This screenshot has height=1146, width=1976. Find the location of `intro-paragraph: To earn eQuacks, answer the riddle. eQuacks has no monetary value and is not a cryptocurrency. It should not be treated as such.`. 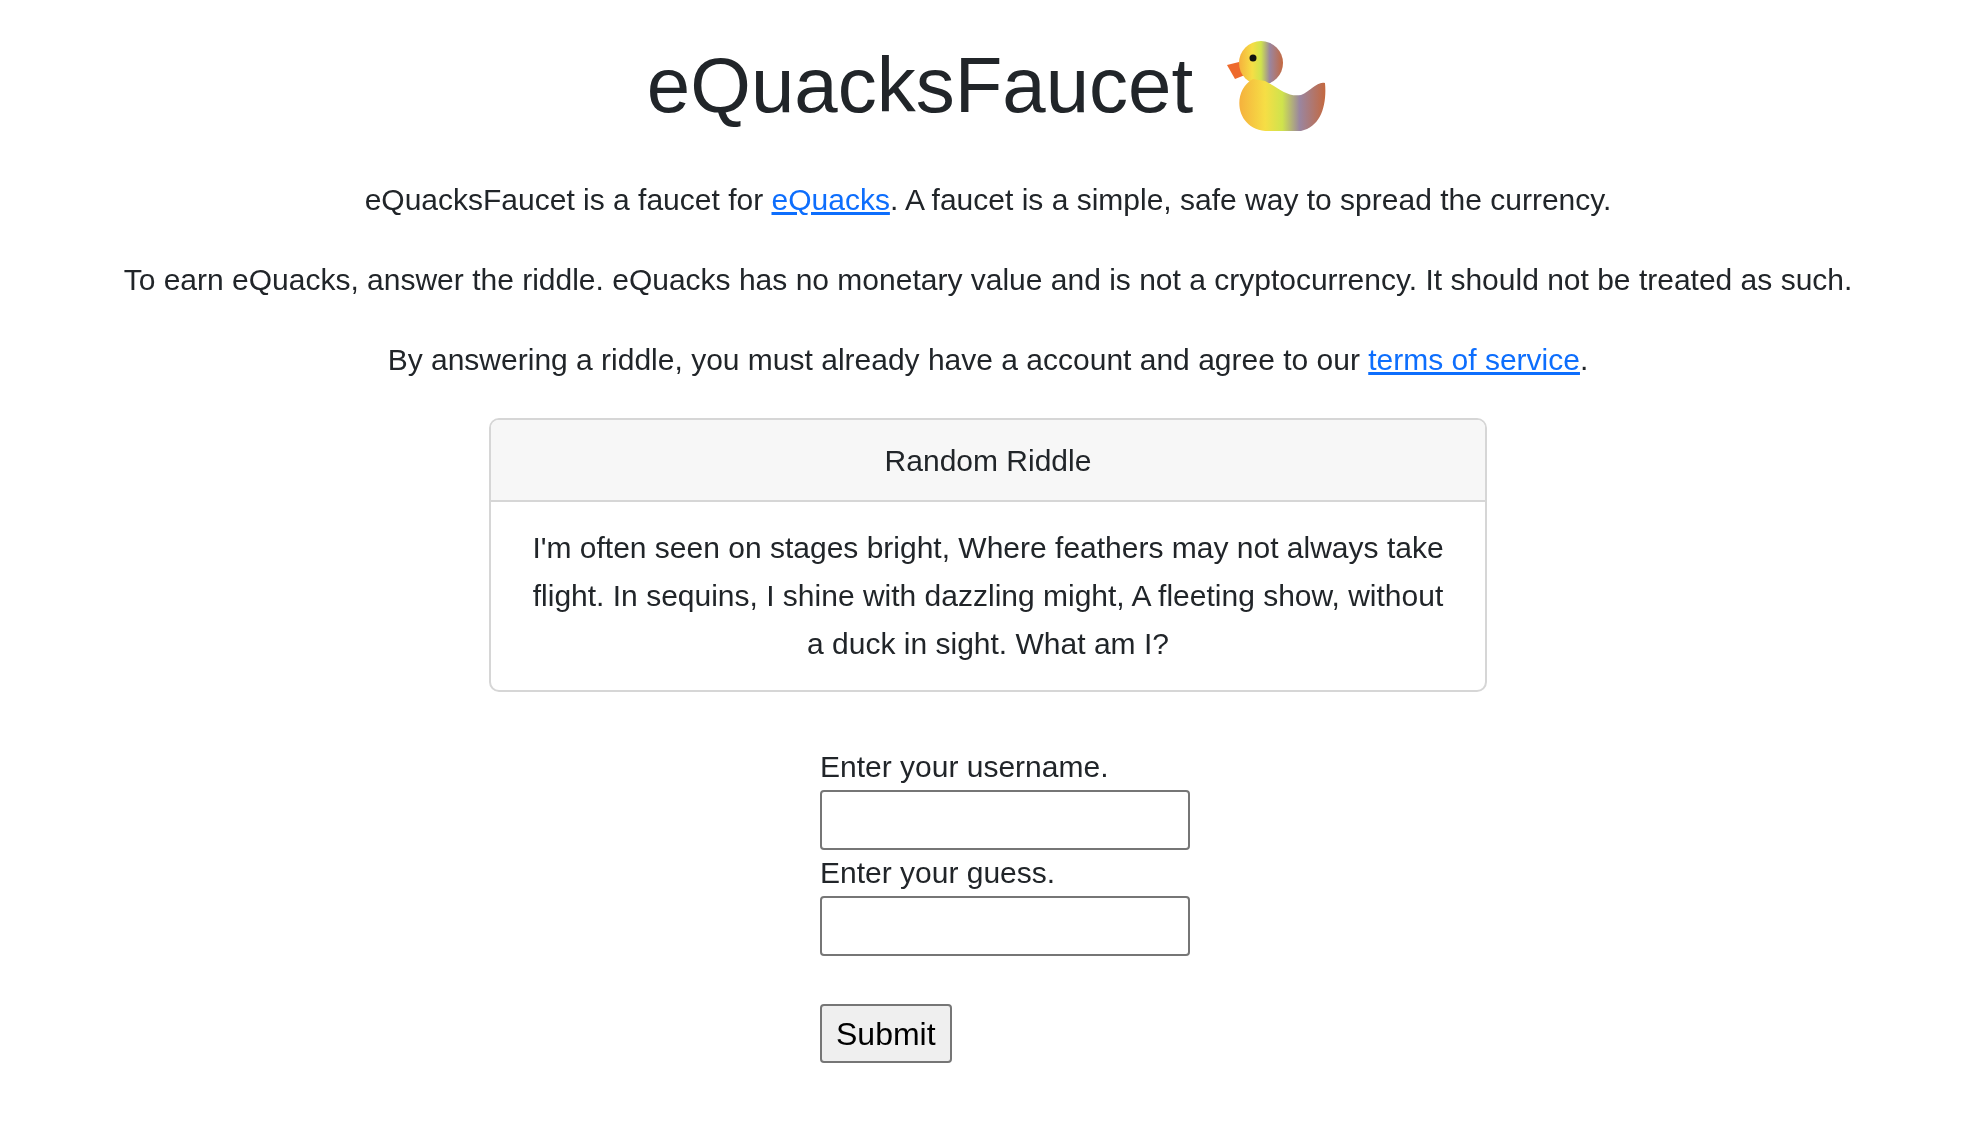

intro-paragraph: To earn eQuacks, answer the riddle. eQuacks has no monetary value and is not a cryptocurrency. It should not be treated as such. is located at coordinates (988, 280).